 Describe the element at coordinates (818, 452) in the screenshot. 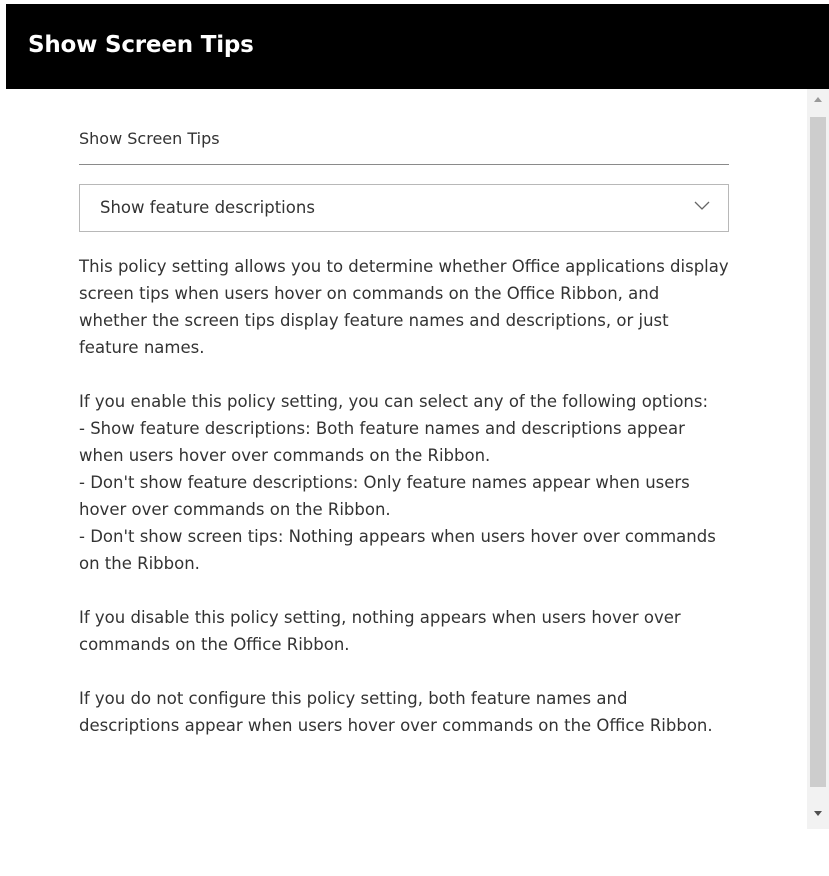

I see `scrollbar-thumb` at that location.